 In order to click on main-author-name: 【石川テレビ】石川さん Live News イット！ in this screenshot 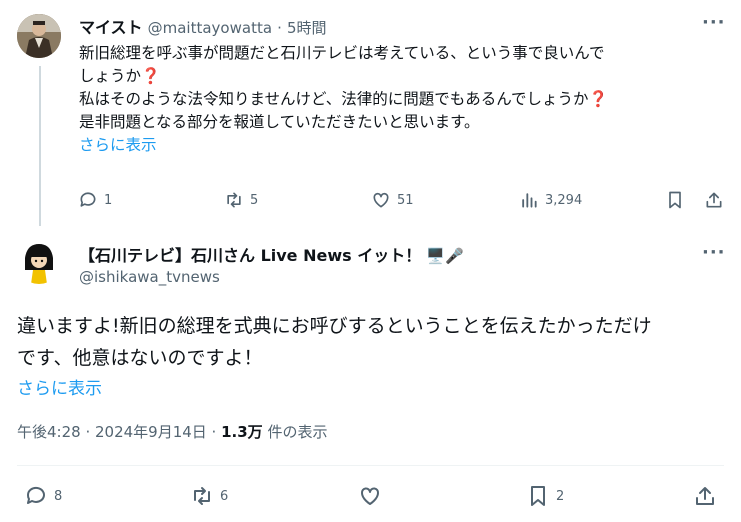, I will do `click(250, 255)`.